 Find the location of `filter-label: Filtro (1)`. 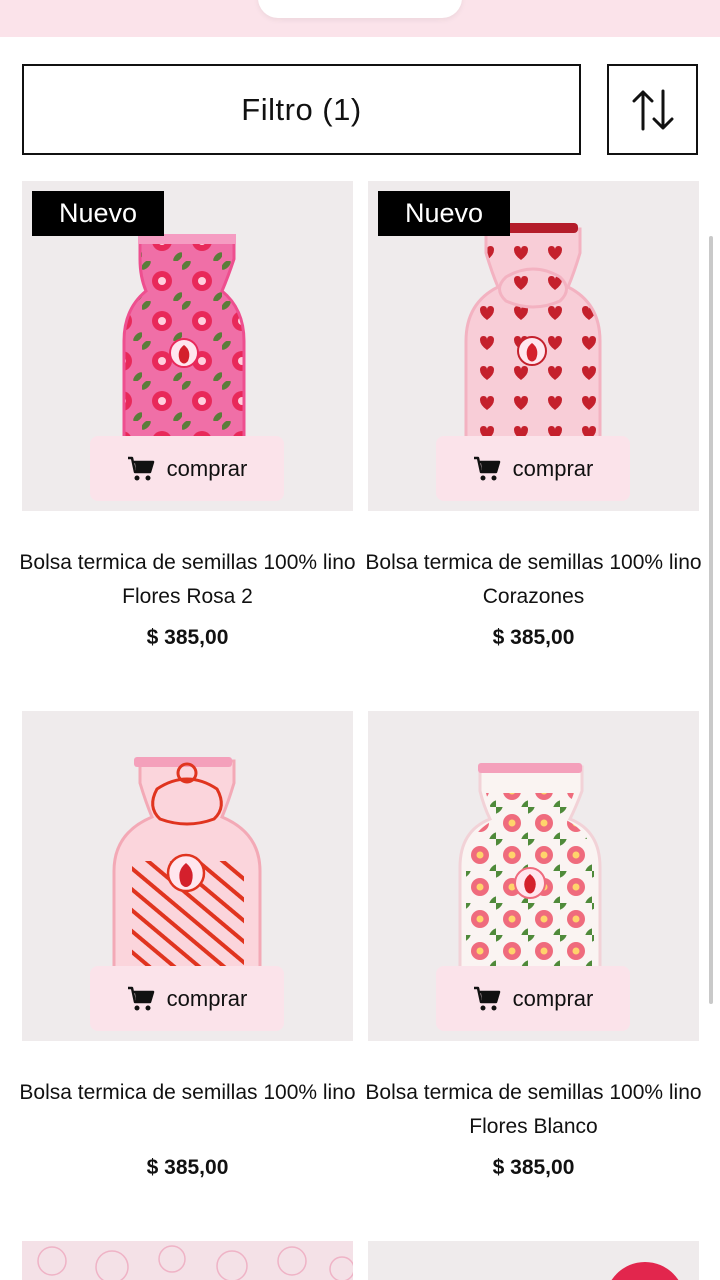

filter-label: Filtro (1) is located at coordinates (301, 109).